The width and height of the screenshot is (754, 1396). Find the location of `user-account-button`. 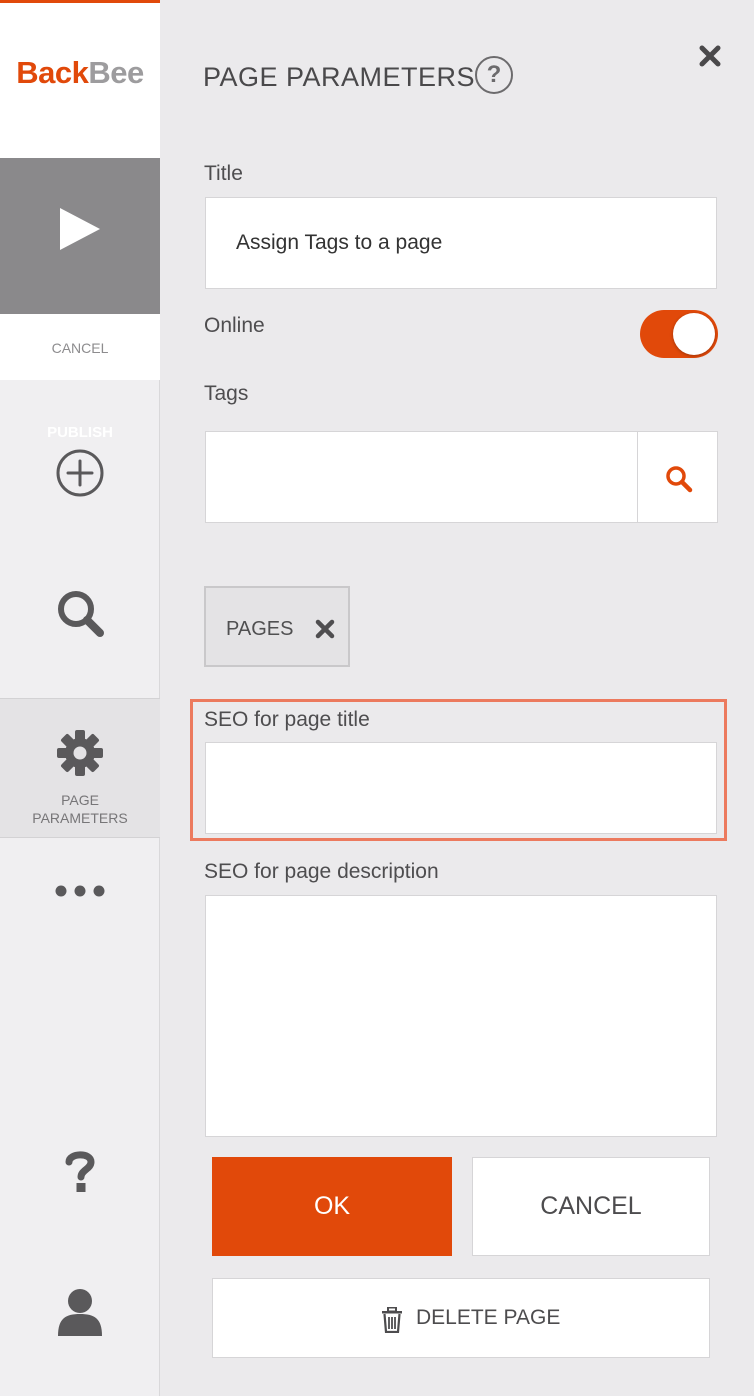

user-account-button is located at coordinates (80, 1314).